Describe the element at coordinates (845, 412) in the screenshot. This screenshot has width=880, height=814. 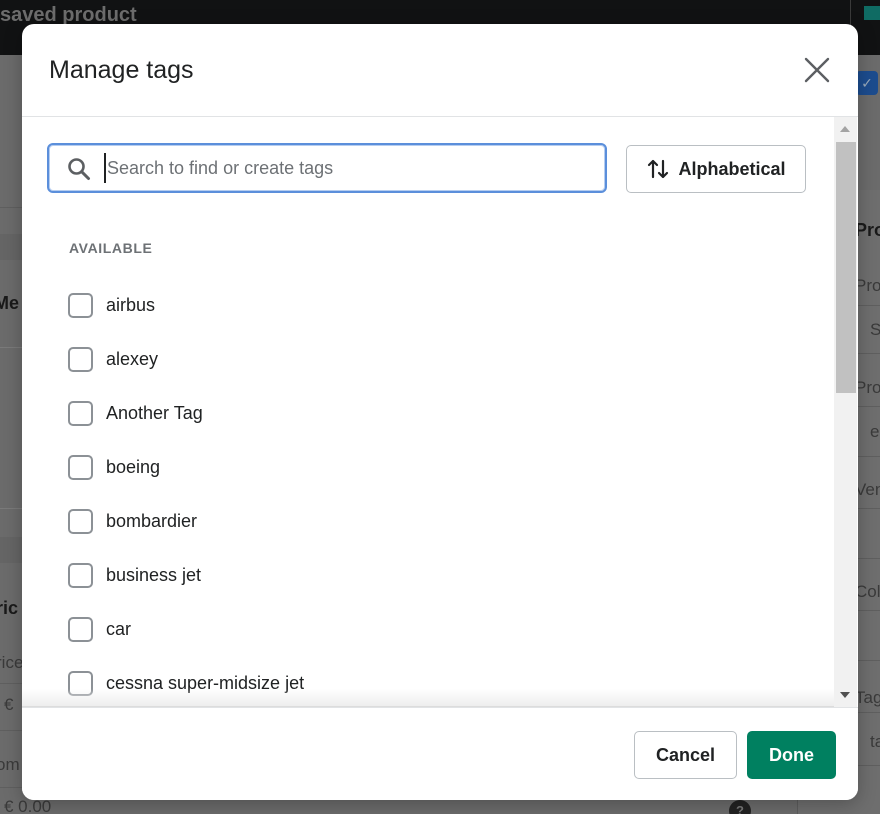
I see `scrollbar` at that location.